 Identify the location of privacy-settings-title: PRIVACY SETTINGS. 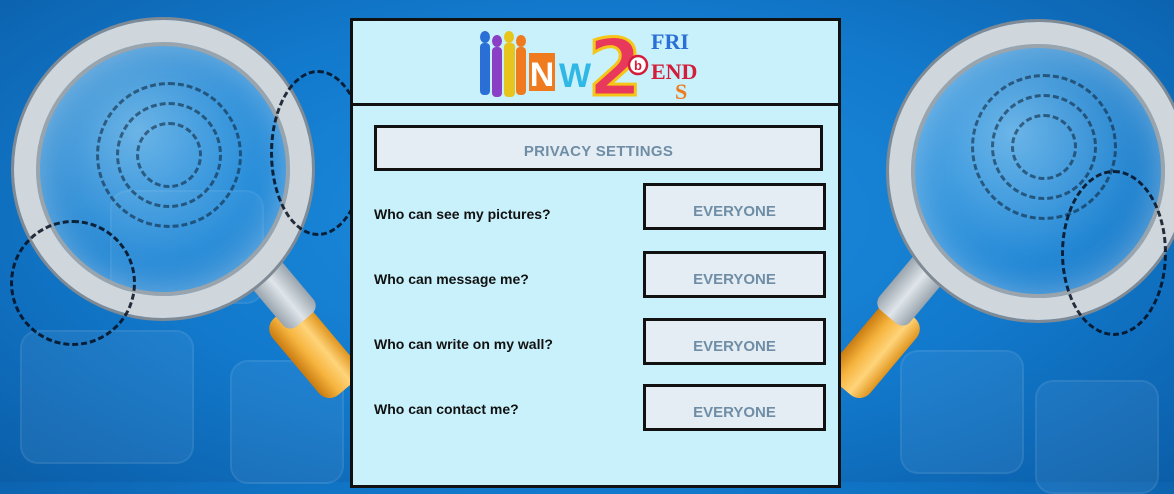
(598, 148).